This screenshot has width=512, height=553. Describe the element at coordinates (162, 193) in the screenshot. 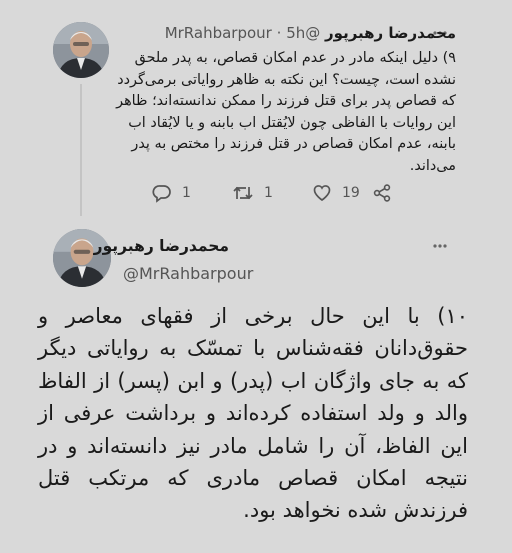

I see `reply-icon` at that location.